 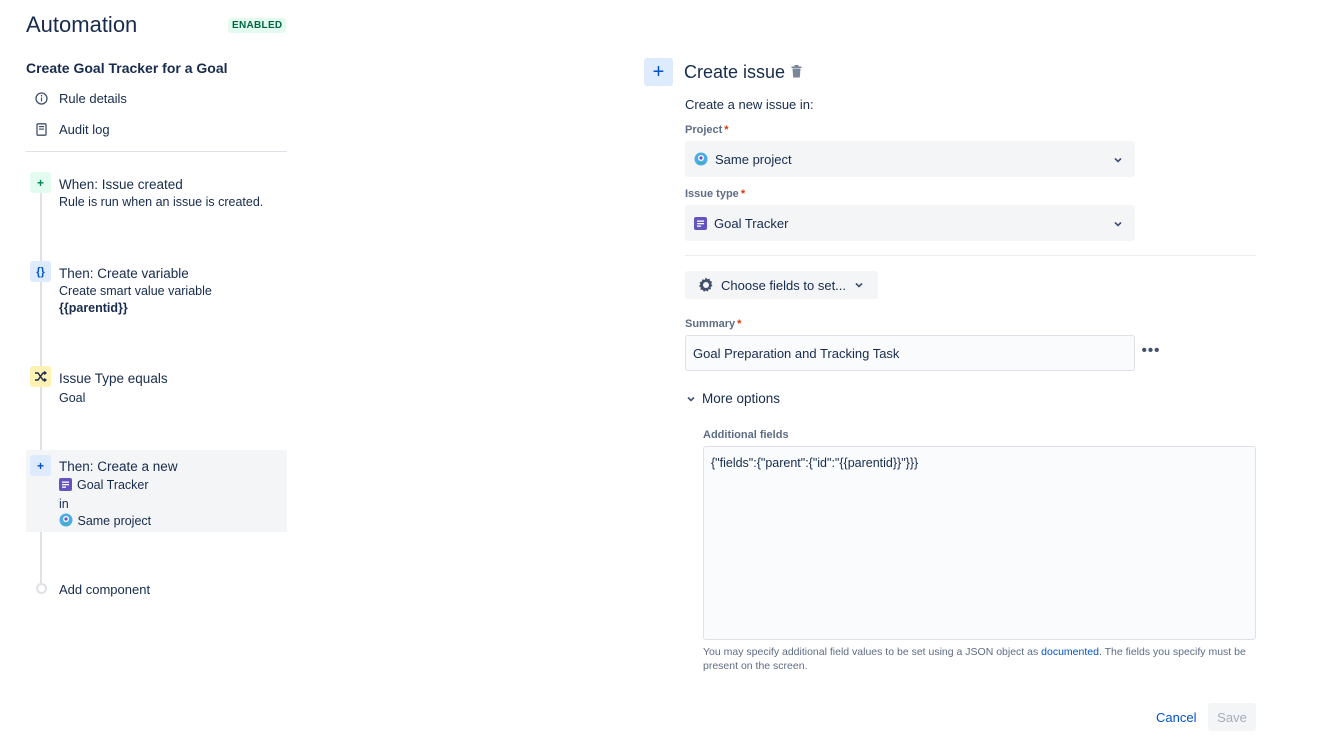 I want to click on variable-name: {{parentid}}, so click(x=93, y=308).